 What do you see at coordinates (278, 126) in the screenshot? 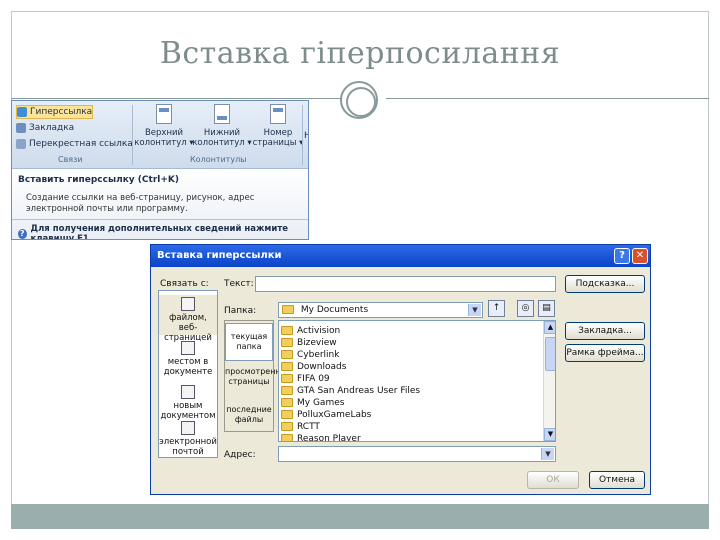
I see `page-number-button: Номер страницы ▾` at bounding box center [278, 126].